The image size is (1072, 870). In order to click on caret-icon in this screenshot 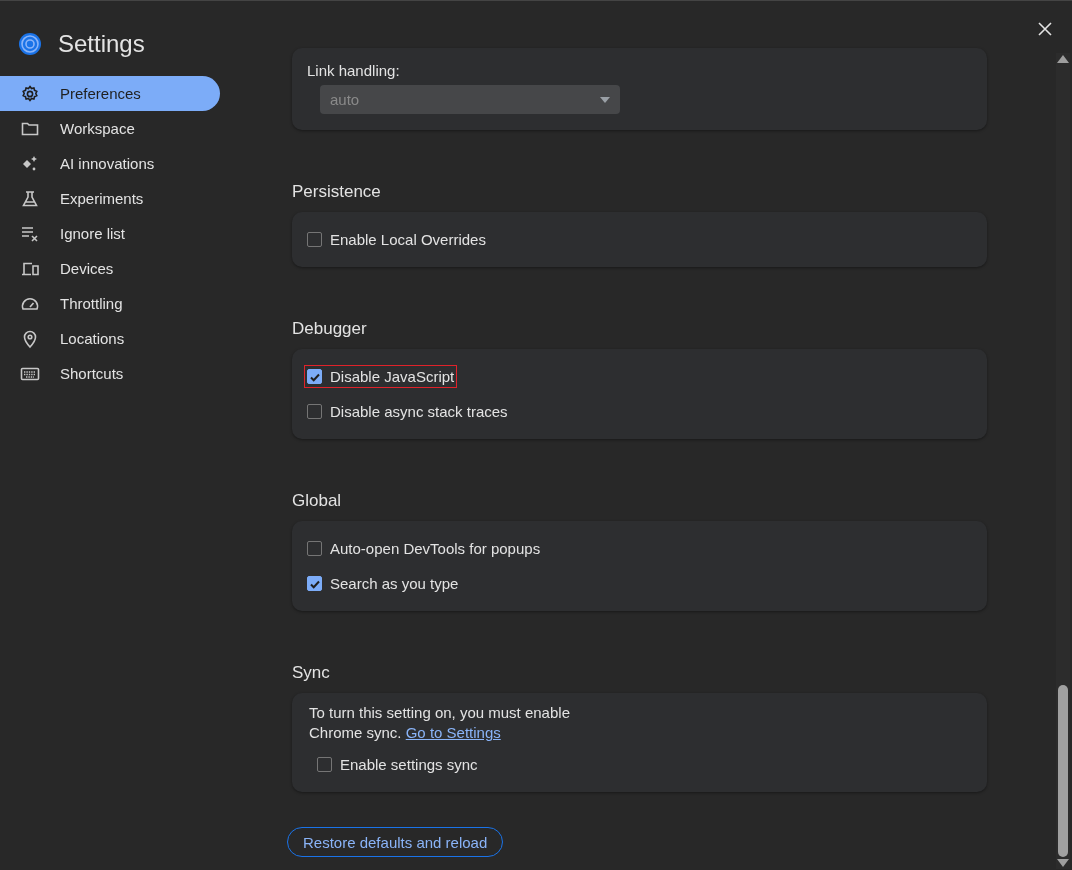, I will do `click(605, 99)`.